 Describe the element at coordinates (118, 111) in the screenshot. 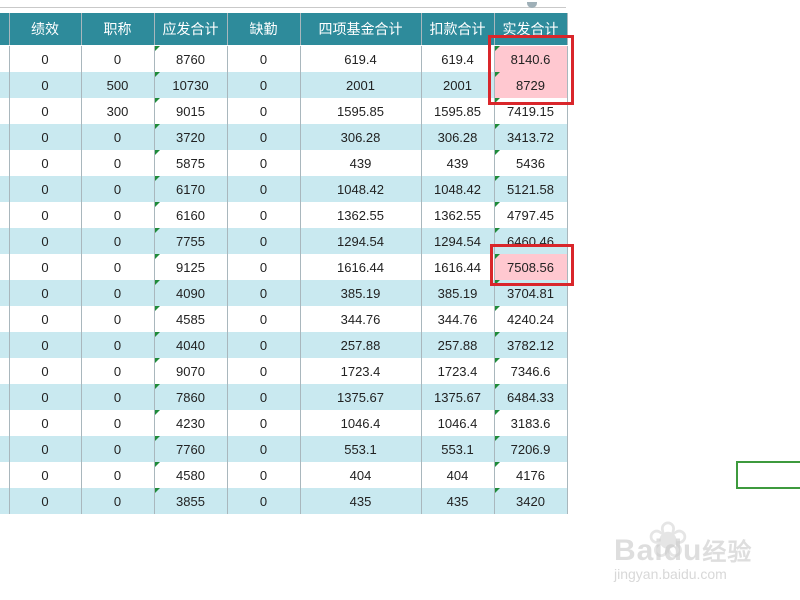

I see `table-cell: 300` at that location.